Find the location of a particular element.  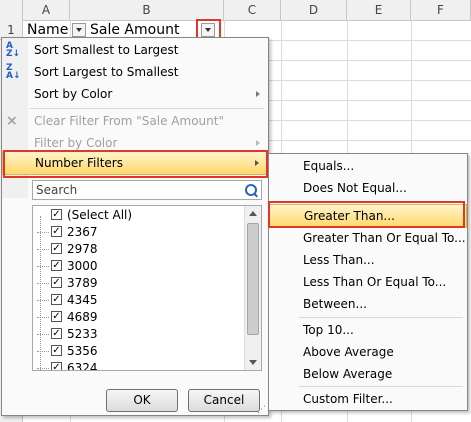

clear-filter-label: Clear Filter From "Sale Amount" is located at coordinates (129, 121).